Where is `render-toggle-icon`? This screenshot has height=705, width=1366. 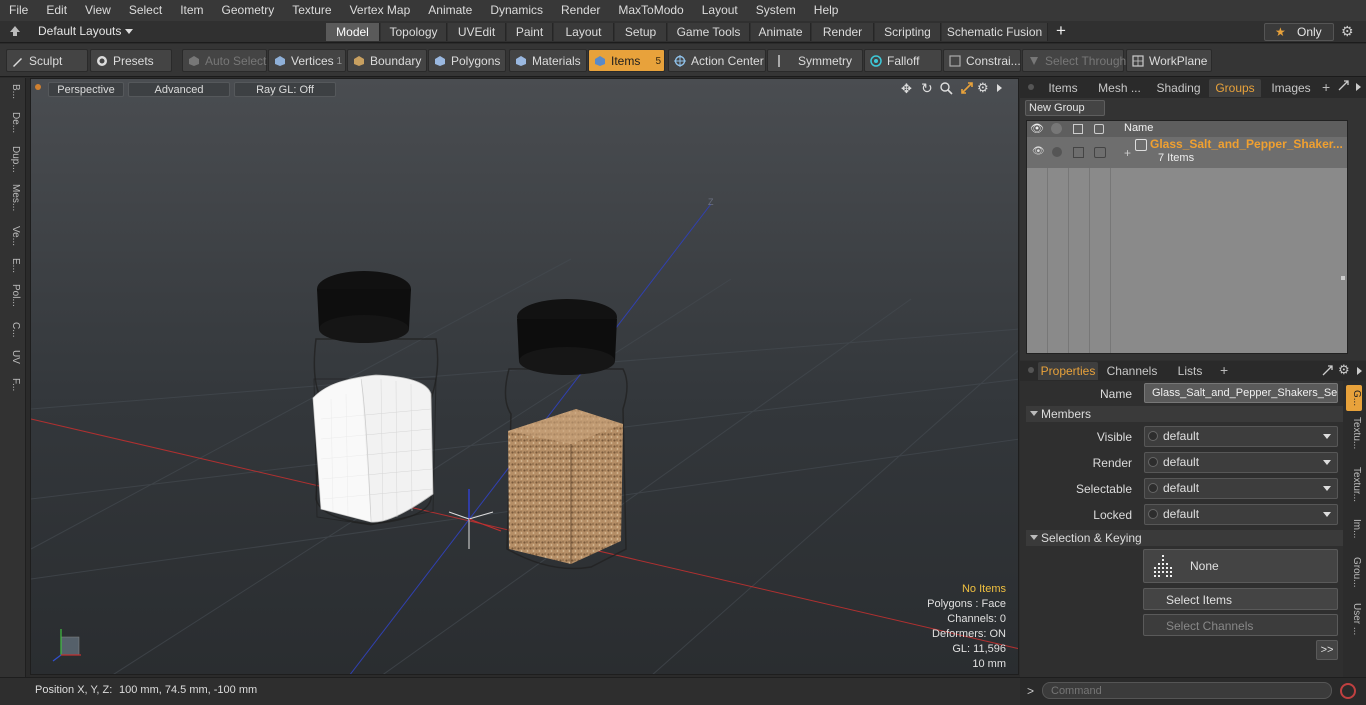
render-toggle-icon is located at coordinates (1057, 152).